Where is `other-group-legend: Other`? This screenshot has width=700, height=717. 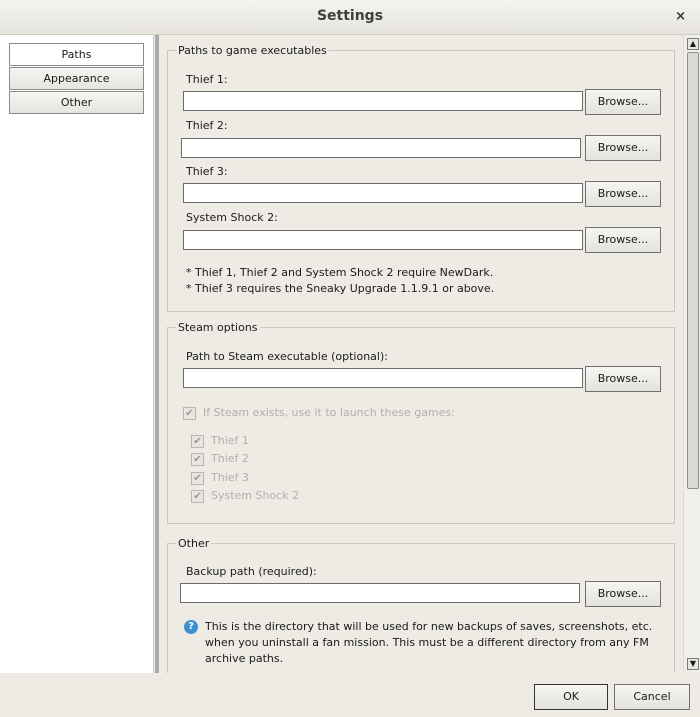 other-group-legend: Other is located at coordinates (194, 543).